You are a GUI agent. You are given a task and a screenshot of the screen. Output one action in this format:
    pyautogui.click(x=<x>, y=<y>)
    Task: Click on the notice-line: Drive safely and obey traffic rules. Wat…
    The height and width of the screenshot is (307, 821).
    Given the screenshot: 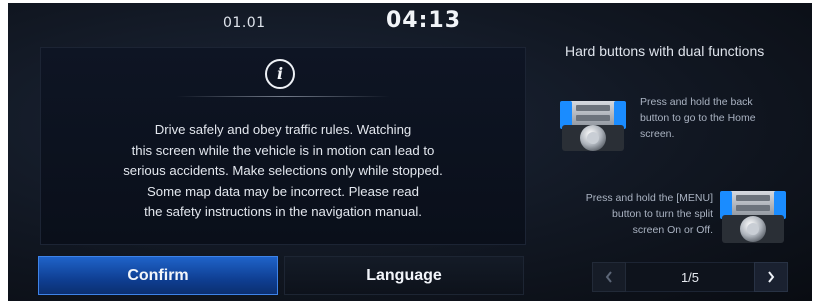 What is the action you would take?
    pyautogui.click(x=283, y=129)
    